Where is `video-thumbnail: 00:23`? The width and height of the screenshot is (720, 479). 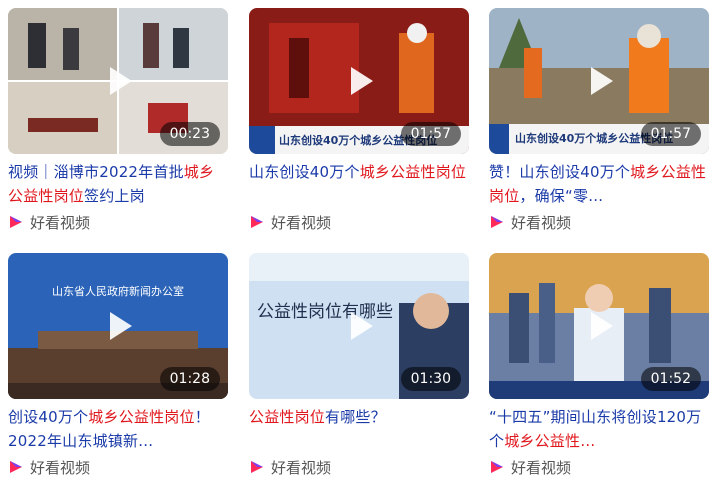
video-thumbnail: 00:23 is located at coordinates (118, 81).